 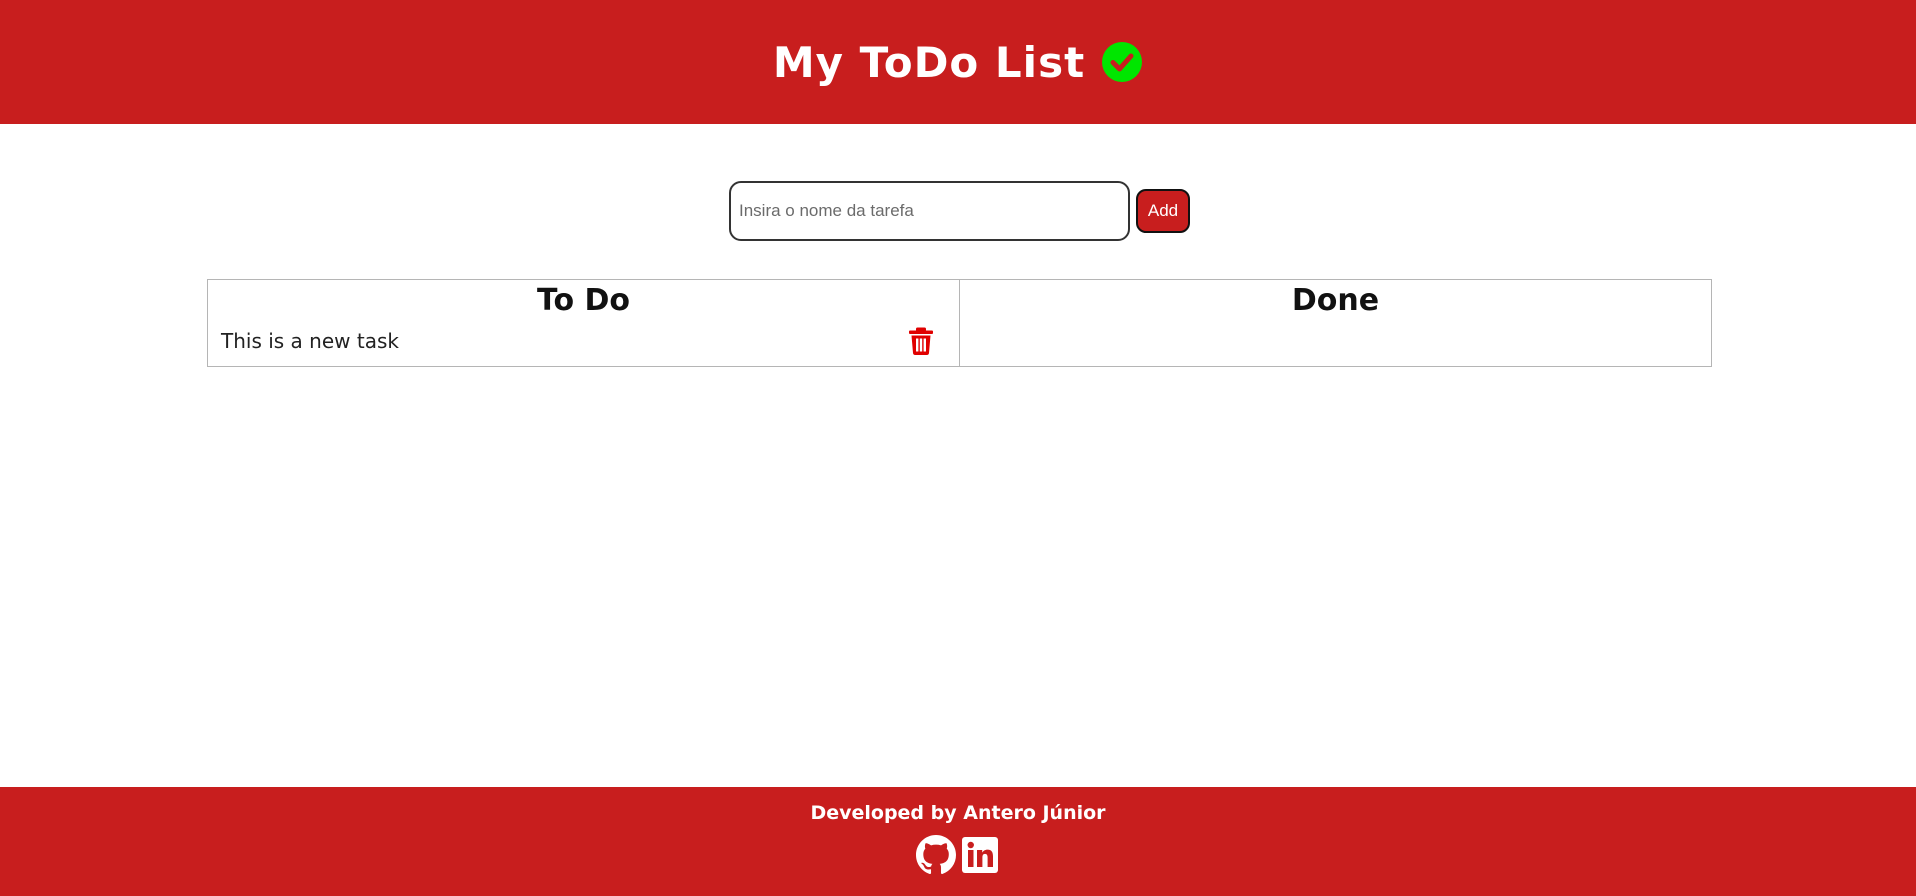 I want to click on done-column-title: Done, so click(x=1335, y=300).